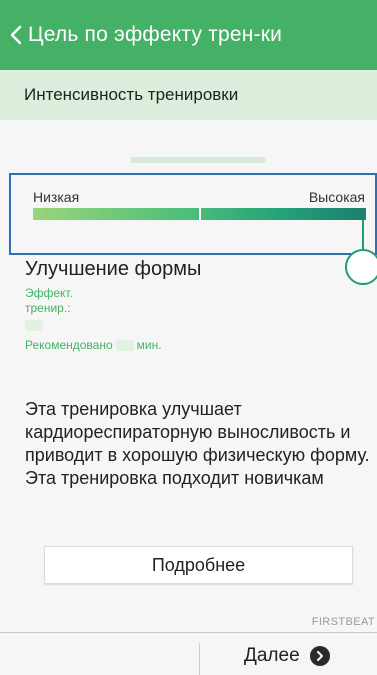  I want to click on next-label: Далее, so click(272, 655).